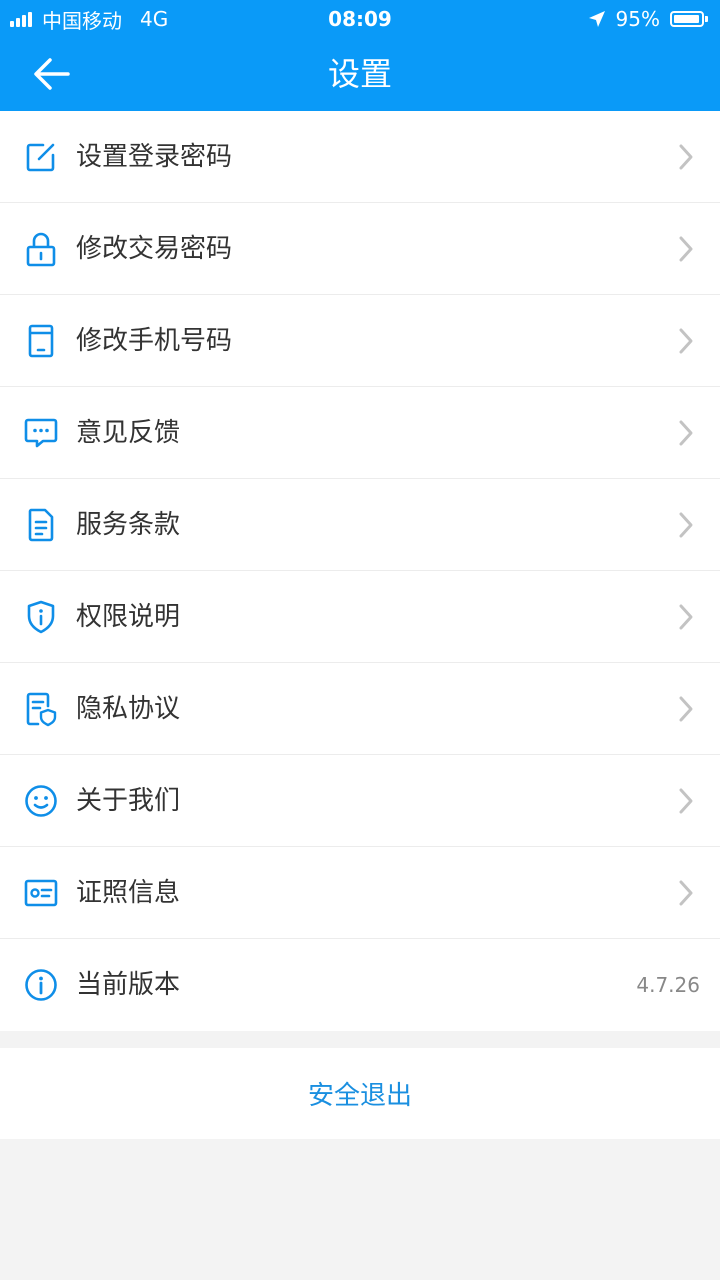 This screenshot has width=720, height=1280. I want to click on shield-info-icon, so click(41, 617).